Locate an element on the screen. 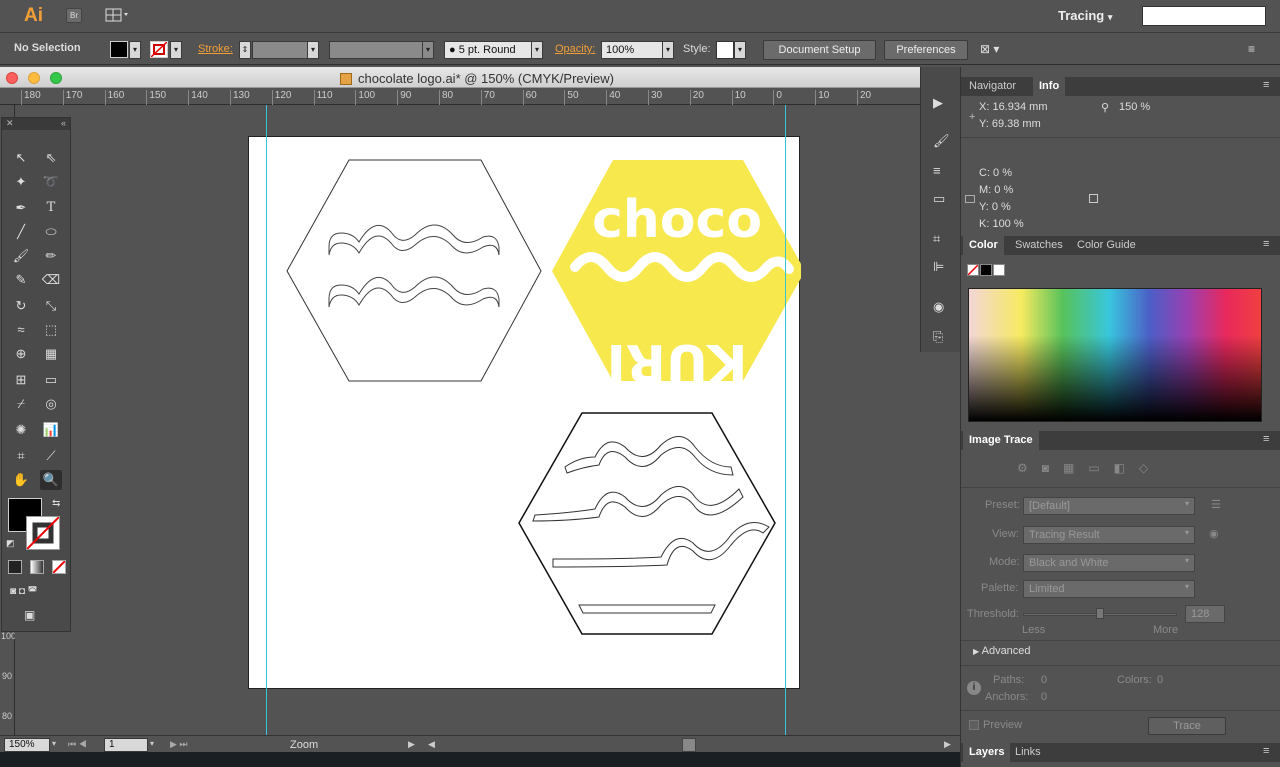  tab-swatches: Swatches is located at coordinates (1039, 245).